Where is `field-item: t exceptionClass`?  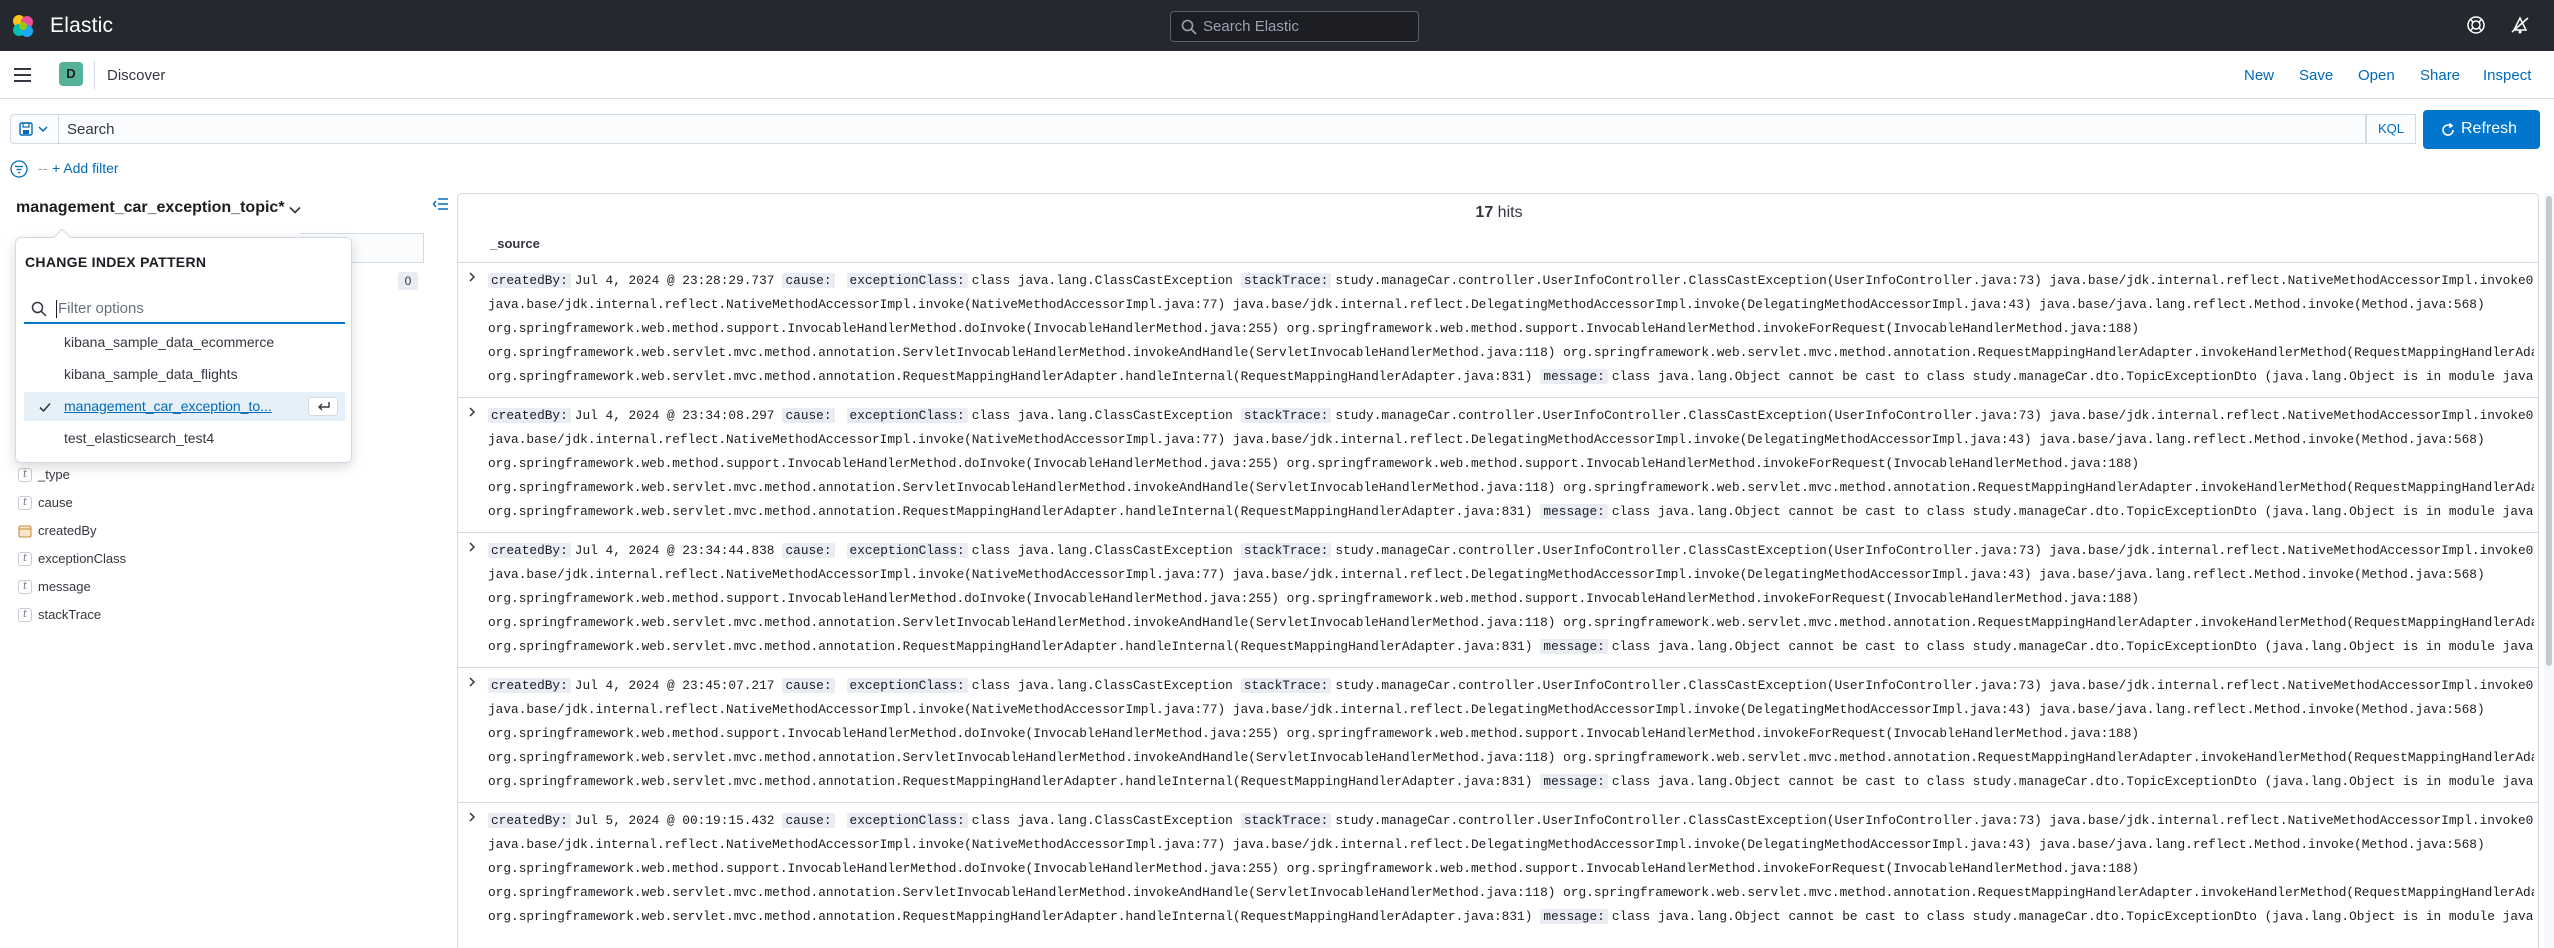 field-item: t exceptionClass is located at coordinates (72, 560).